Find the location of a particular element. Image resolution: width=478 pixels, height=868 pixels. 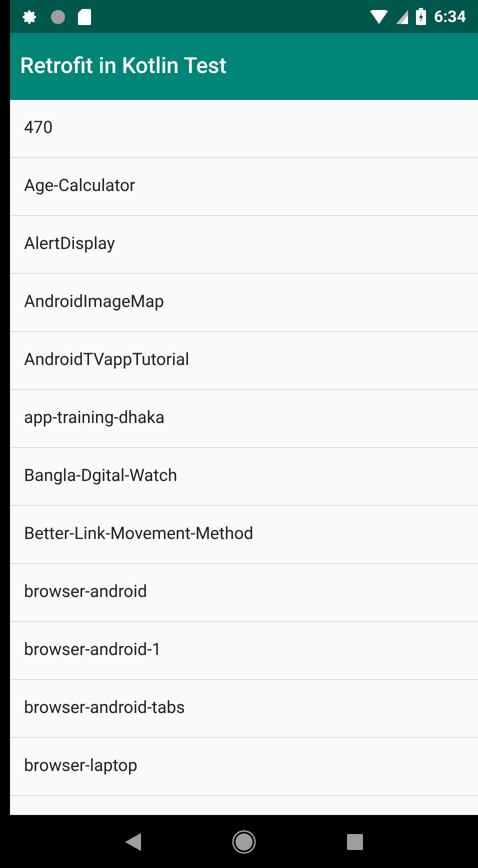

list-item: AndroidImageMap is located at coordinates (244, 303).